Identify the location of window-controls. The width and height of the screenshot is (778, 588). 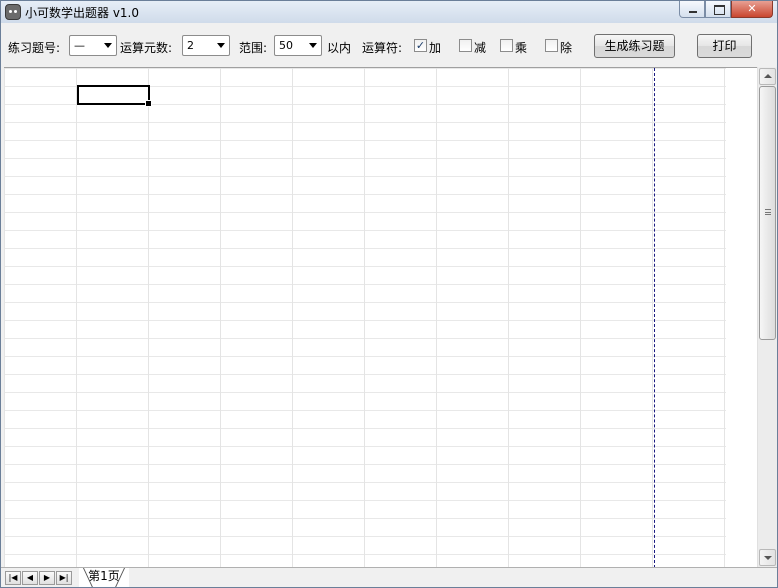
(726, 9).